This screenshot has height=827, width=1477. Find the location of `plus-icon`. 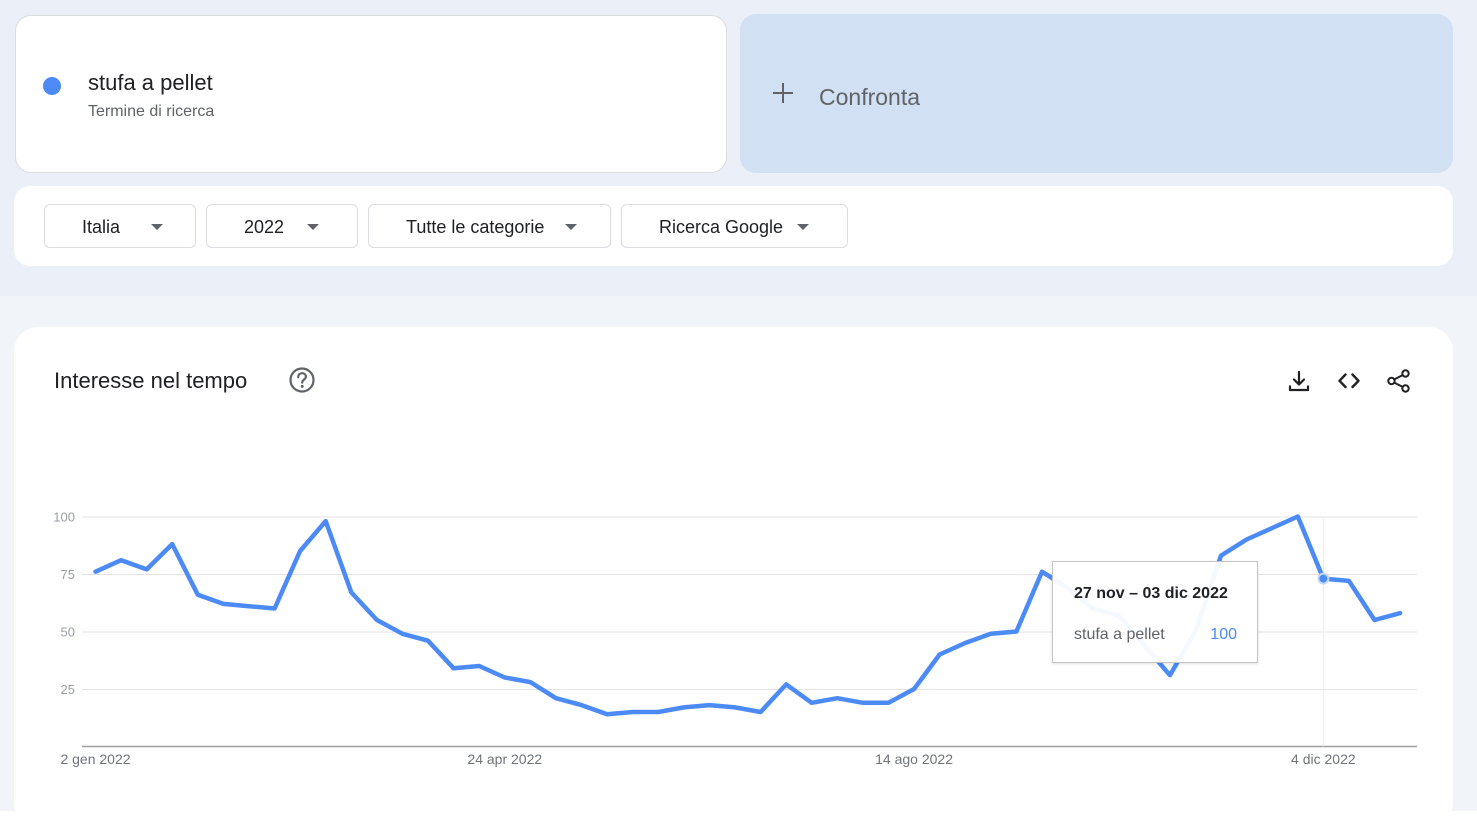

plus-icon is located at coordinates (783, 93).